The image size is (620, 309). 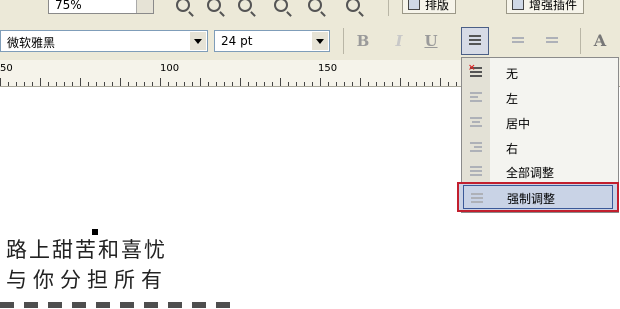 I want to click on zoom-value: 75%, so click(x=68, y=6).